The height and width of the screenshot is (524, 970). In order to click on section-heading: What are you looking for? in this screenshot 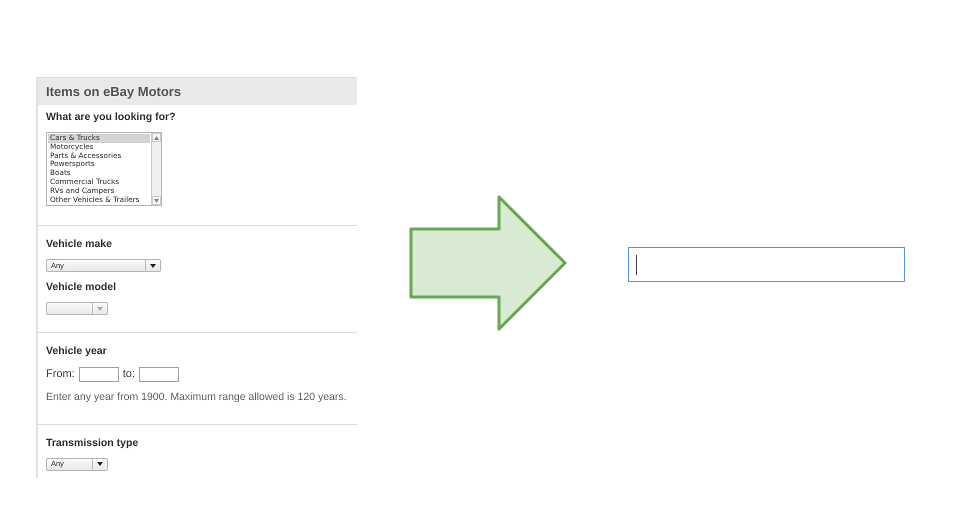, I will do `click(111, 117)`.